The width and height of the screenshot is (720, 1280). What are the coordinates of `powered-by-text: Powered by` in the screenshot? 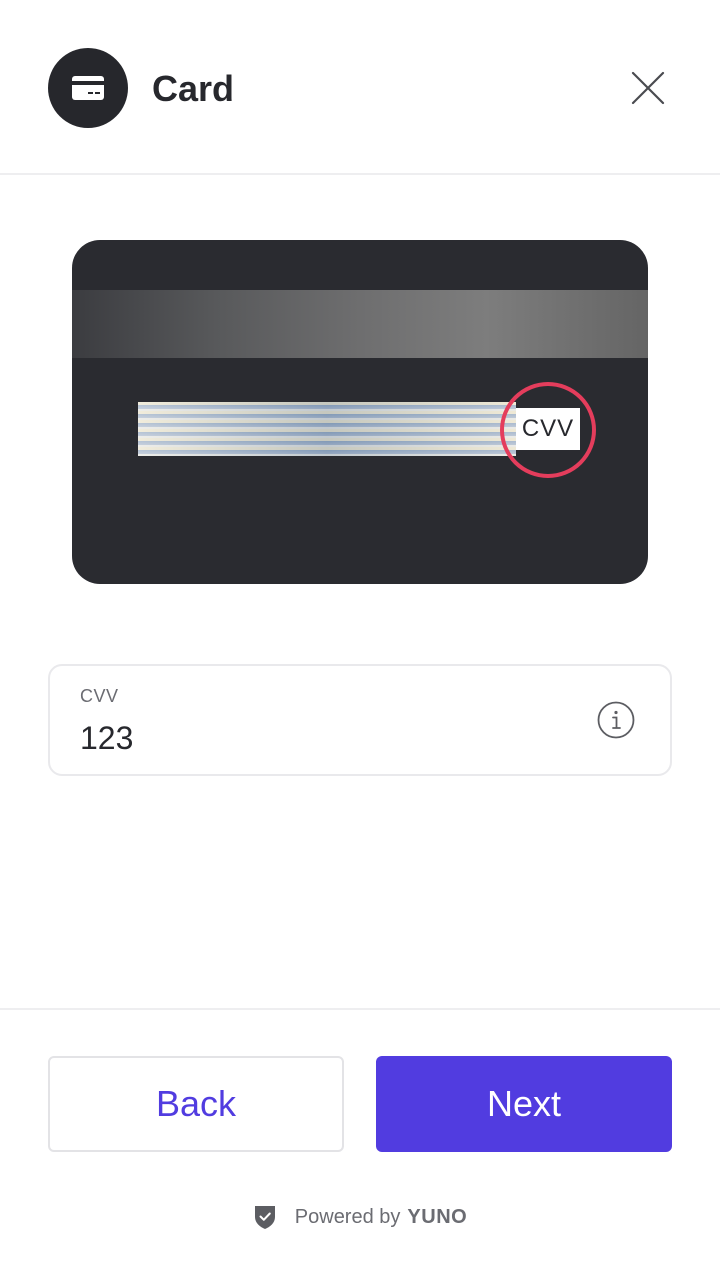 It's located at (347, 1216).